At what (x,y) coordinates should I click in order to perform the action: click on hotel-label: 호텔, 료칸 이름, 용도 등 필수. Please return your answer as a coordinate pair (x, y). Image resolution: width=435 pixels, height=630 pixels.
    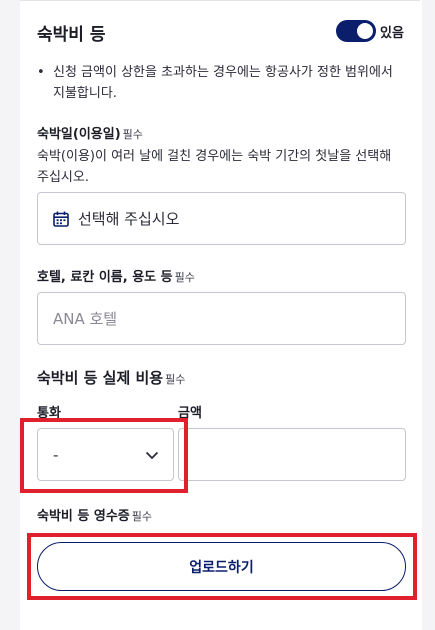
    Looking at the image, I should click on (116, 275).